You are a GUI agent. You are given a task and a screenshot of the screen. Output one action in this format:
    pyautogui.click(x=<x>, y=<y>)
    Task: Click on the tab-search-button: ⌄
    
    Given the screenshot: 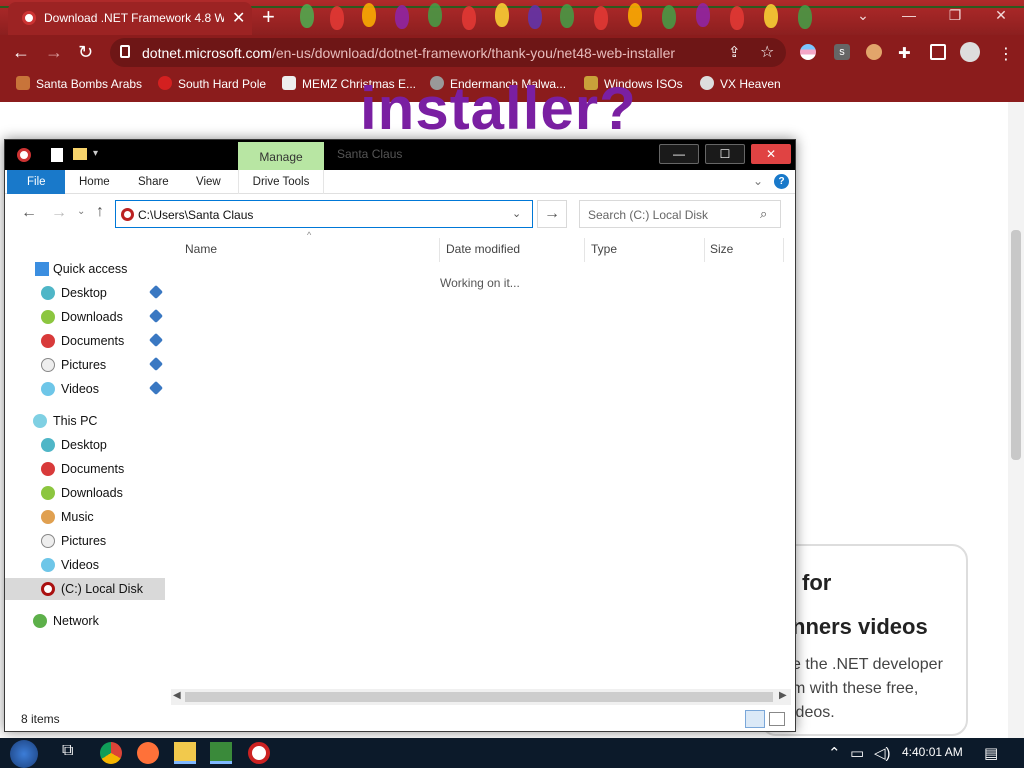 What is the action you would take?
    pyautogui.click(x=863, y=15)
    